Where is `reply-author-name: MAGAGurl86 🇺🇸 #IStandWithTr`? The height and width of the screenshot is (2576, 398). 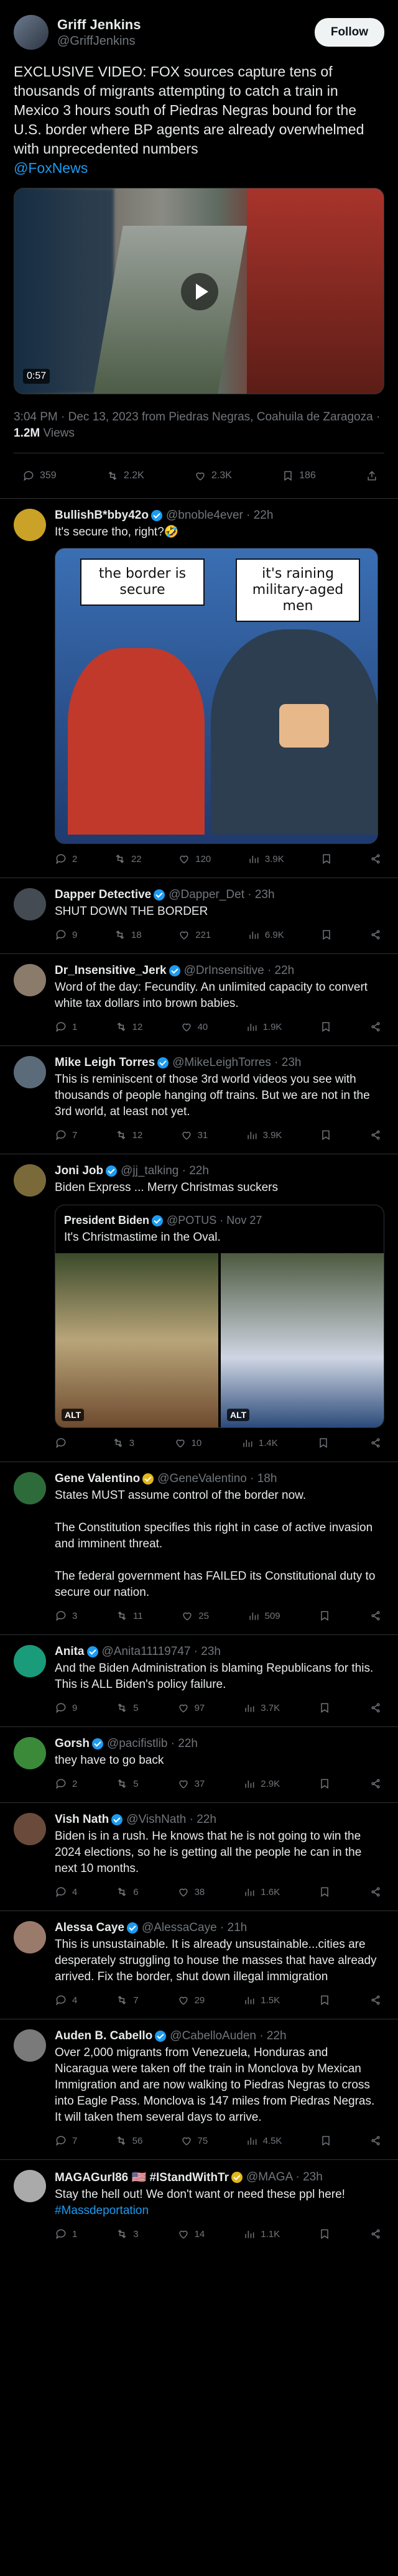
reply-author-name: MAGAGurl86 🇺🇸 #IStandWithTr is located at coordinates (142, 2178).